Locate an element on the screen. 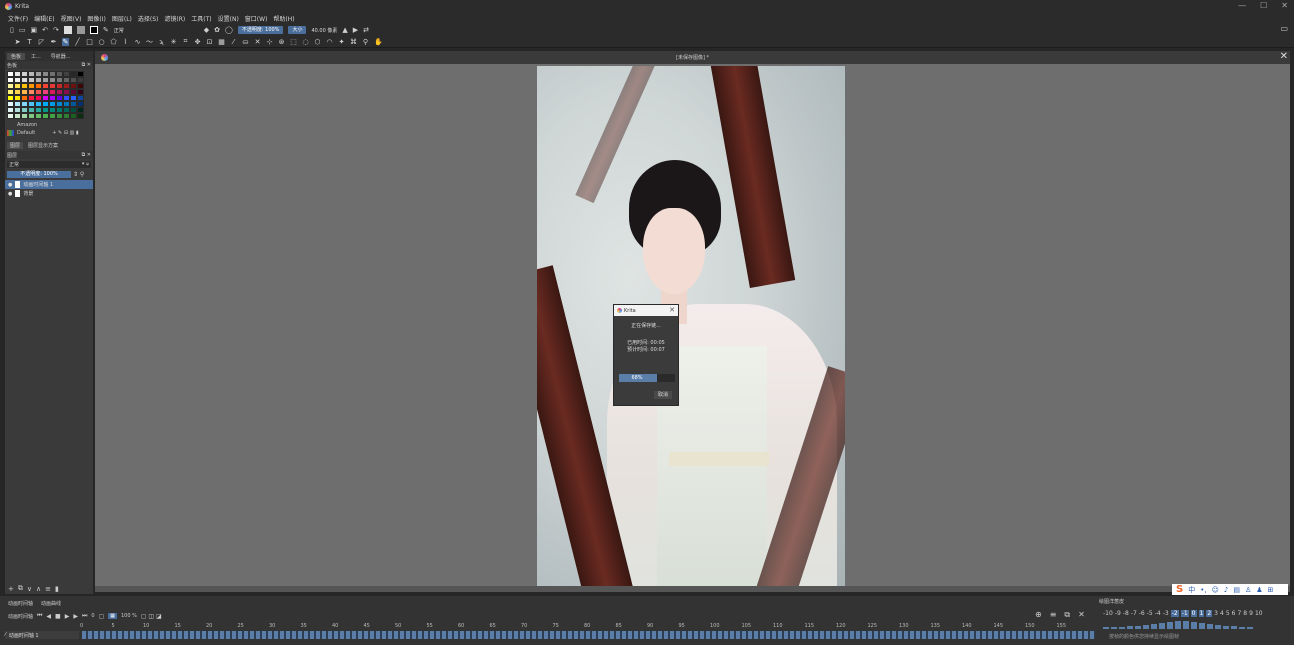  bezier-select-icon: ⌘ is located at coordinates (353, 42).